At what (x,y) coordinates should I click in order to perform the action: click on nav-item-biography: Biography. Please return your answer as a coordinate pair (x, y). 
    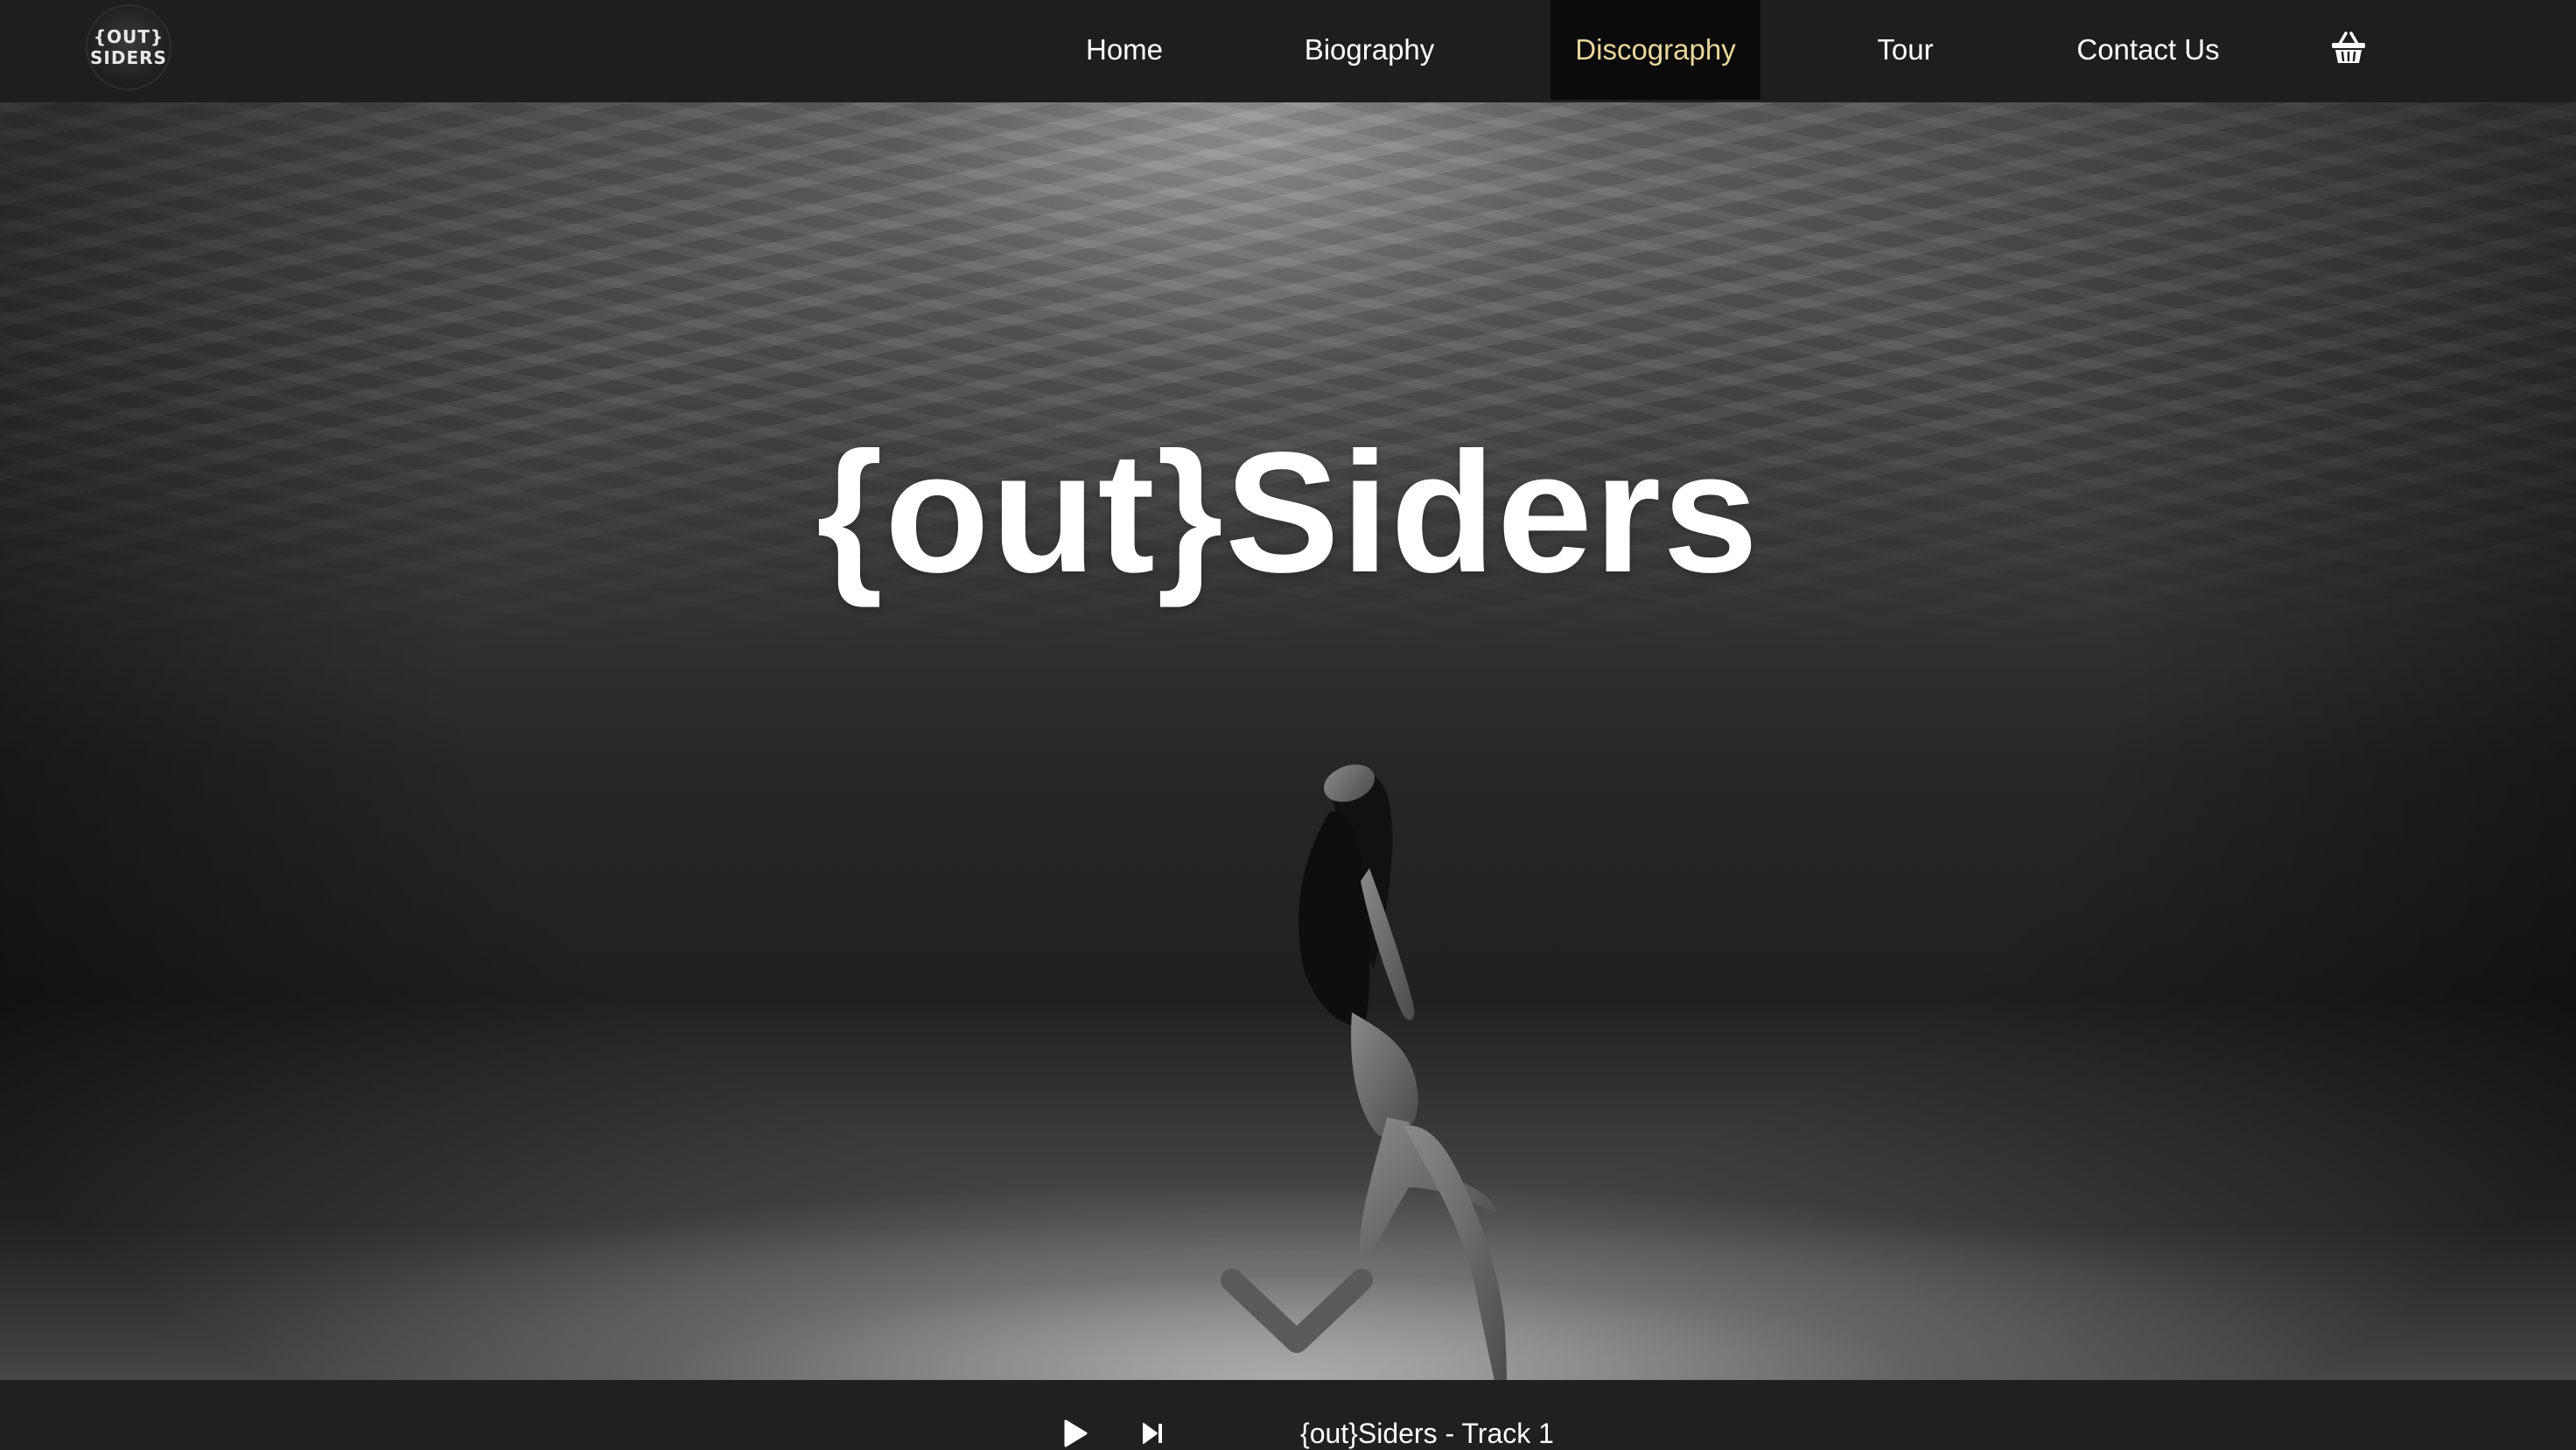
    Looking at the image, I should click on (1369, 50).